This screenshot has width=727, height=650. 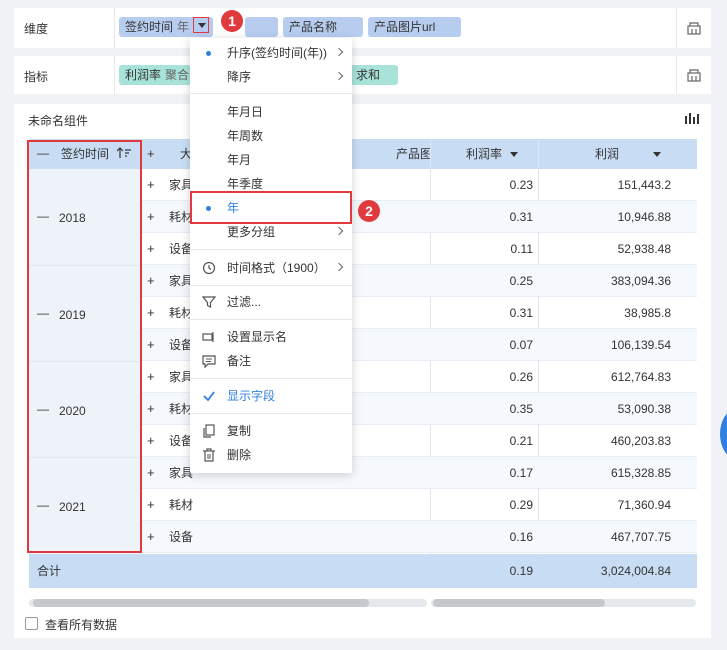 I want to click on metric-field-sum: 求和, so click(x=374, y=75).